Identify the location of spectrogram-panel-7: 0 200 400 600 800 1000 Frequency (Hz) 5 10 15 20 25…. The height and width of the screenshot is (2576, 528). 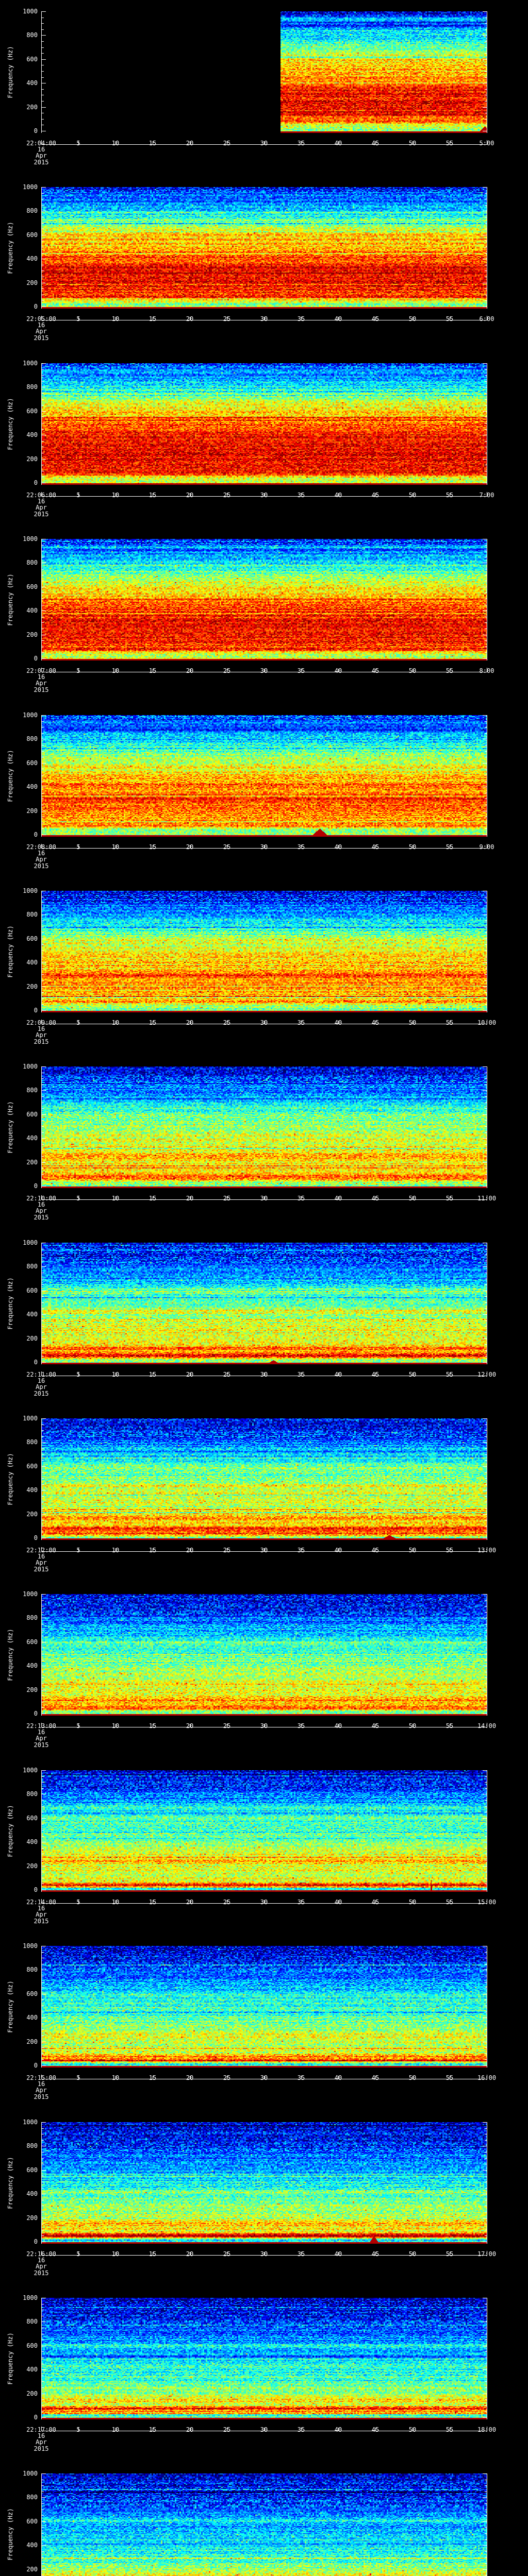
(264, 1143).